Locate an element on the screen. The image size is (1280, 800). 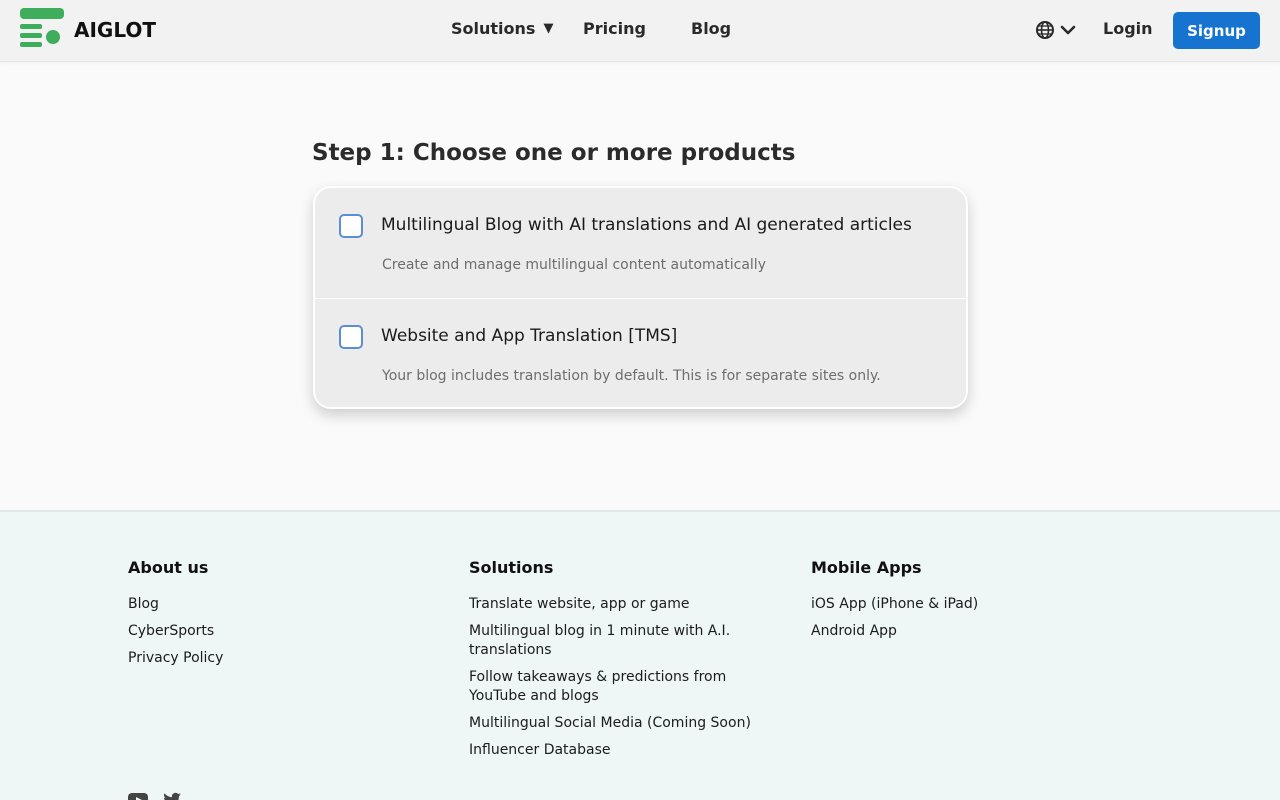
footer-link-translate-website: Translate website, app or game is located at coordinates (619, 604).